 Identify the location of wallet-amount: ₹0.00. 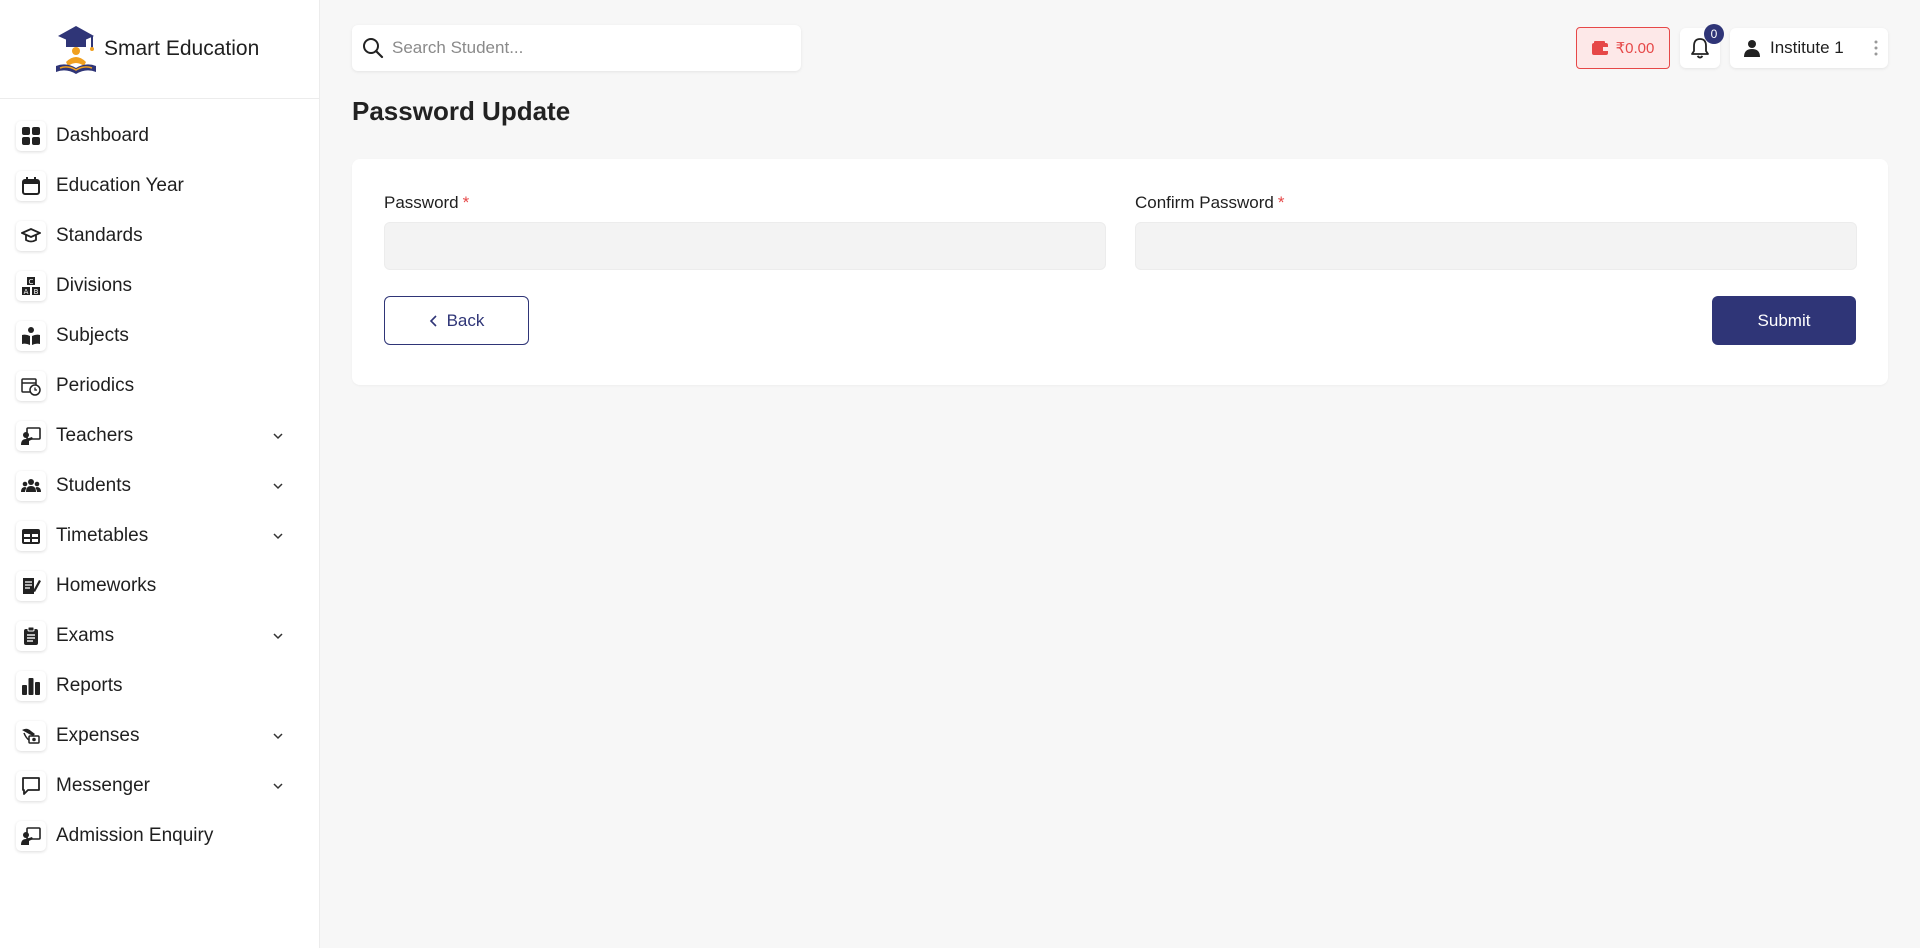
(1635, 48).